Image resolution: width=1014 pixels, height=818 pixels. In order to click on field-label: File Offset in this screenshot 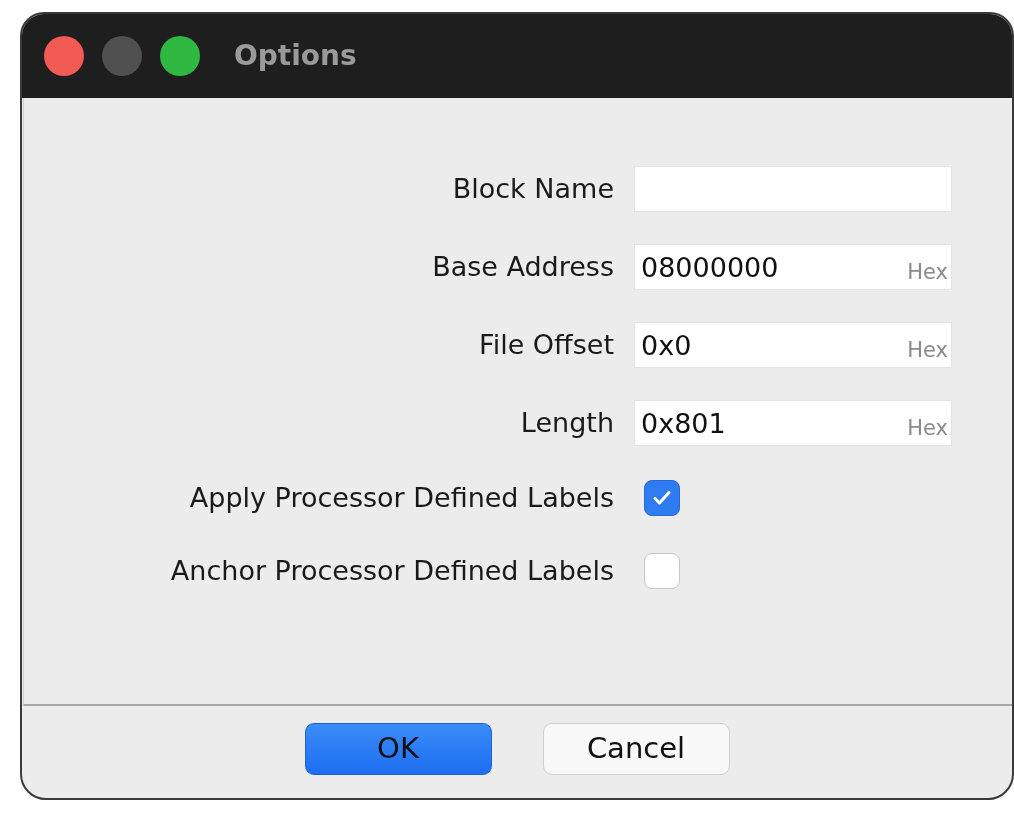, I will do `click(546, 344)`.